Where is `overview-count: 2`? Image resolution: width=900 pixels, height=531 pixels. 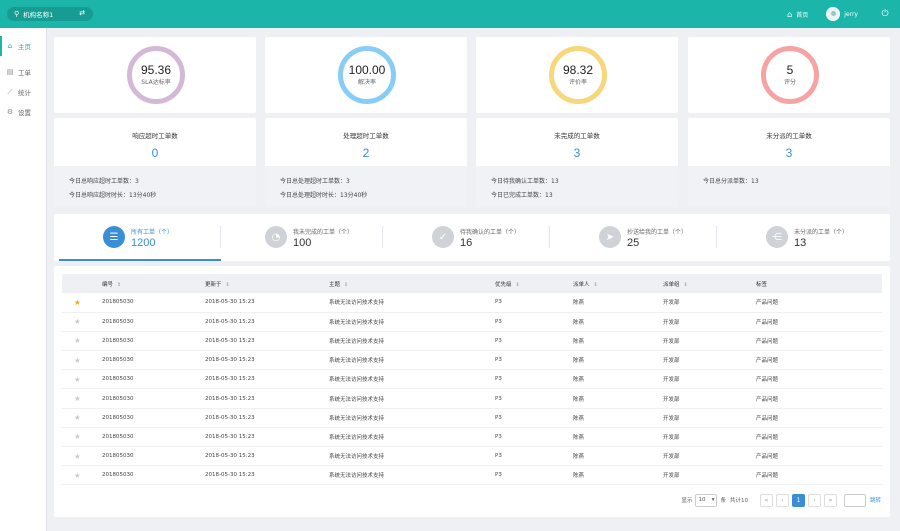 overview-count: 2 is located at coordinates (366, 153).